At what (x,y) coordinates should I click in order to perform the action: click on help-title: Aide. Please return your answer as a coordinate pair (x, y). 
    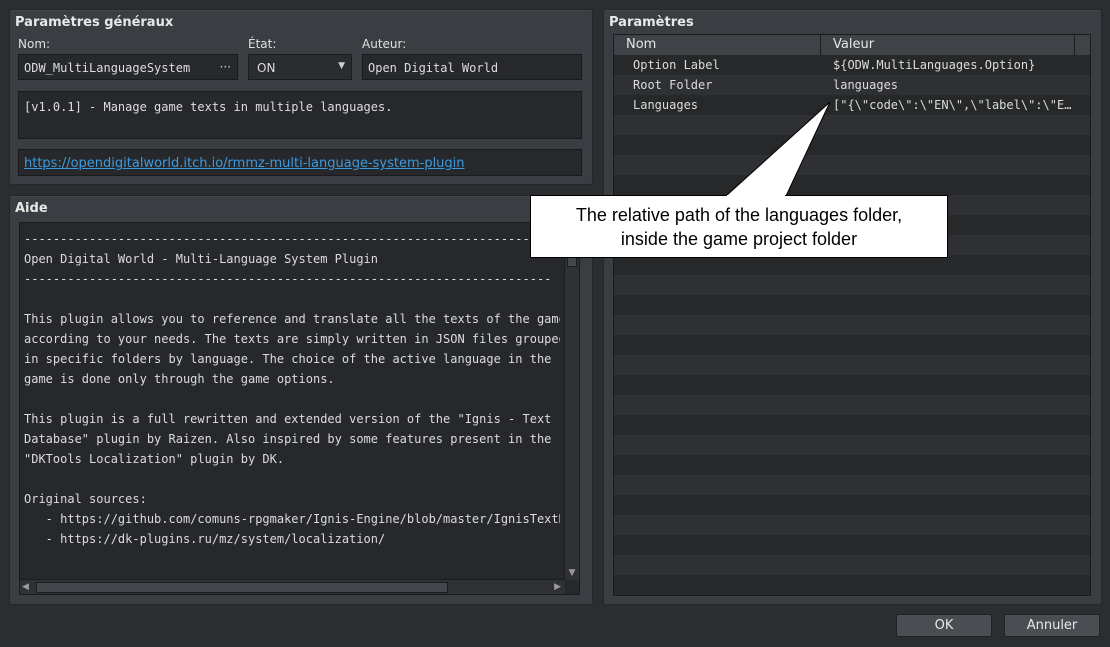
    Looking at the image, I should click on (31, 208).